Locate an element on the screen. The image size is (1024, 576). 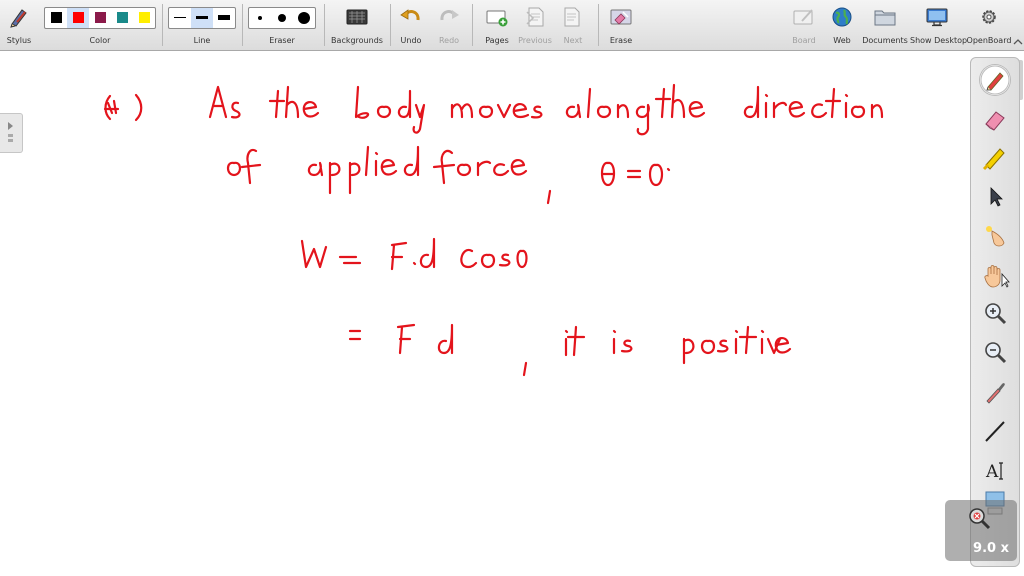
pointer-icon is located at coordinates (996, 197).